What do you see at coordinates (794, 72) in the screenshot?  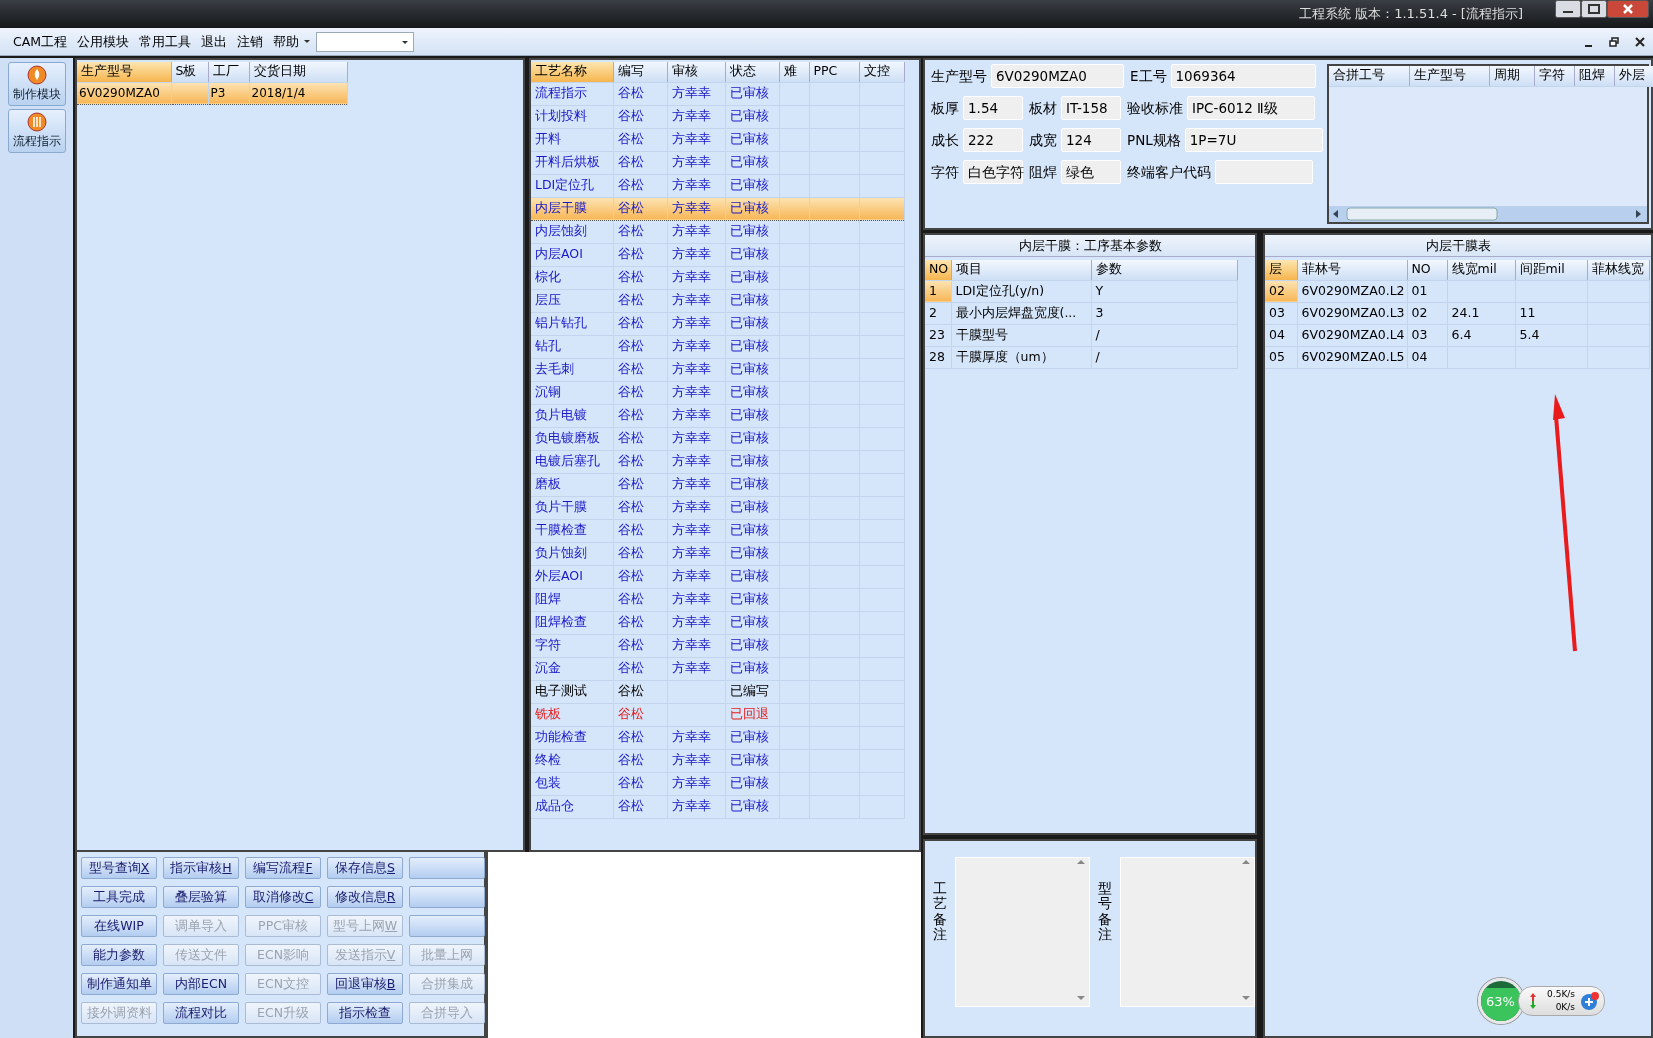 I see `column-header: 难` at bounding box center [794, 72].